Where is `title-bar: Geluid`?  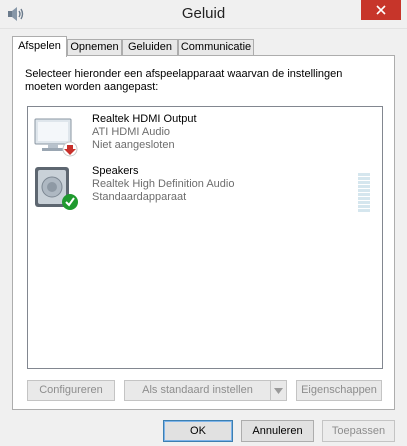
title-bar: Geluid is located at coordinates (203, 14).